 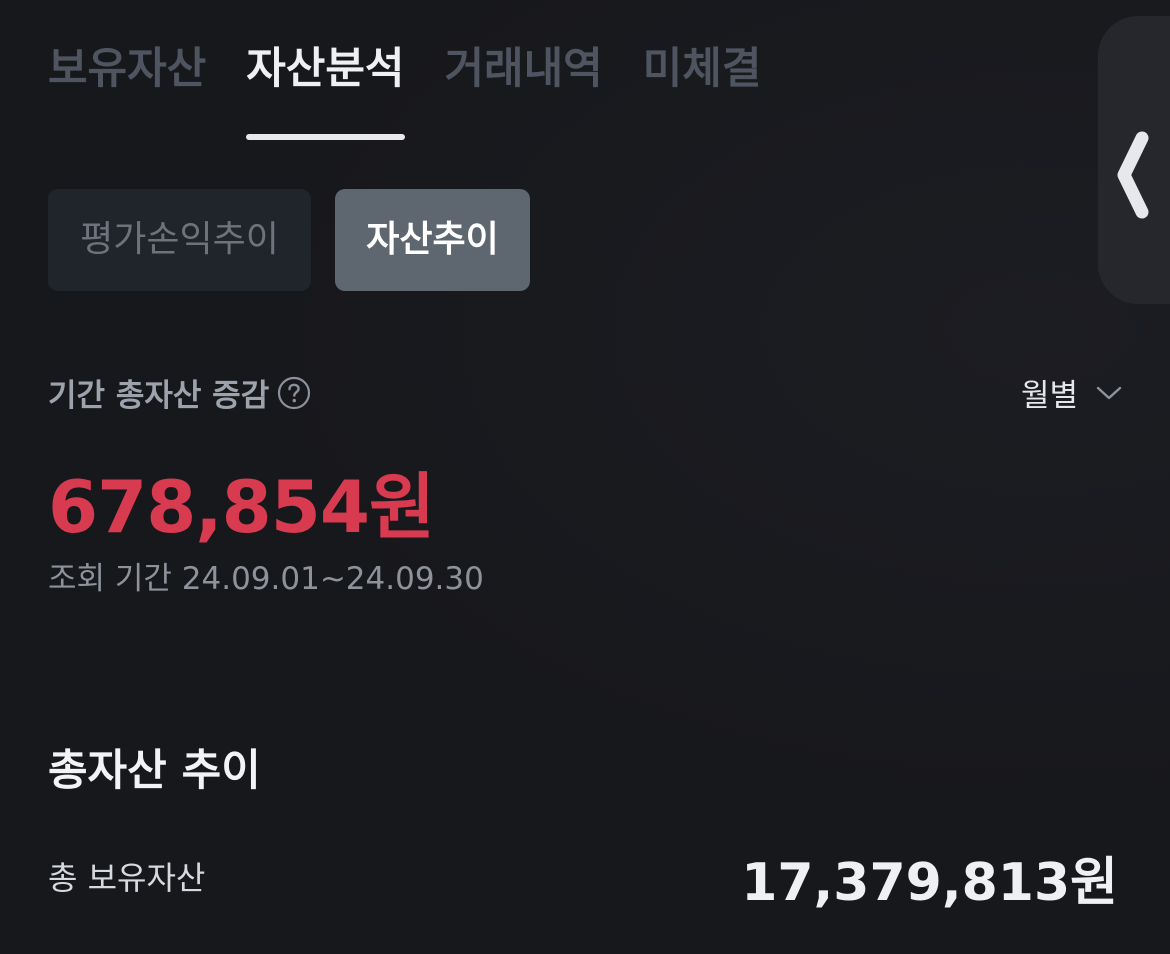 I want to click on subtab-profit-trend: 평가손익추이, so click(x=179, y=240).